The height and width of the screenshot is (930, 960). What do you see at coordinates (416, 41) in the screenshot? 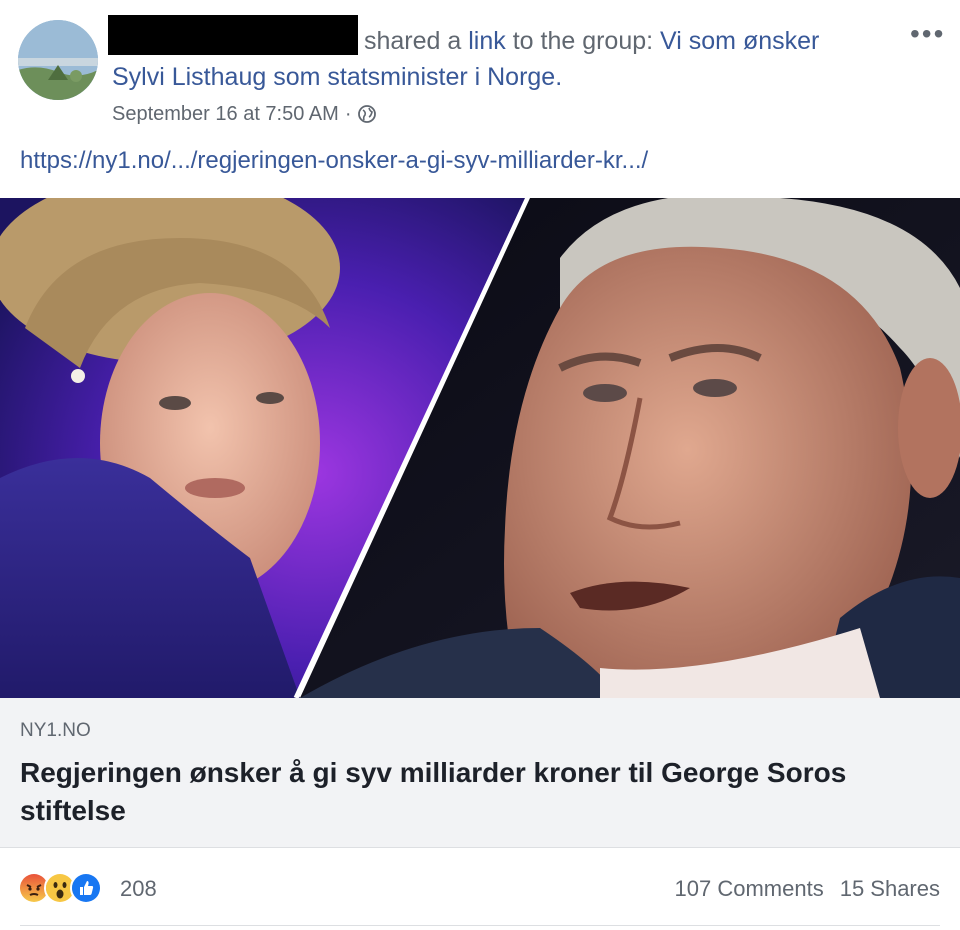
I see `shared-text: shared a` at bounding box center [416, 41].